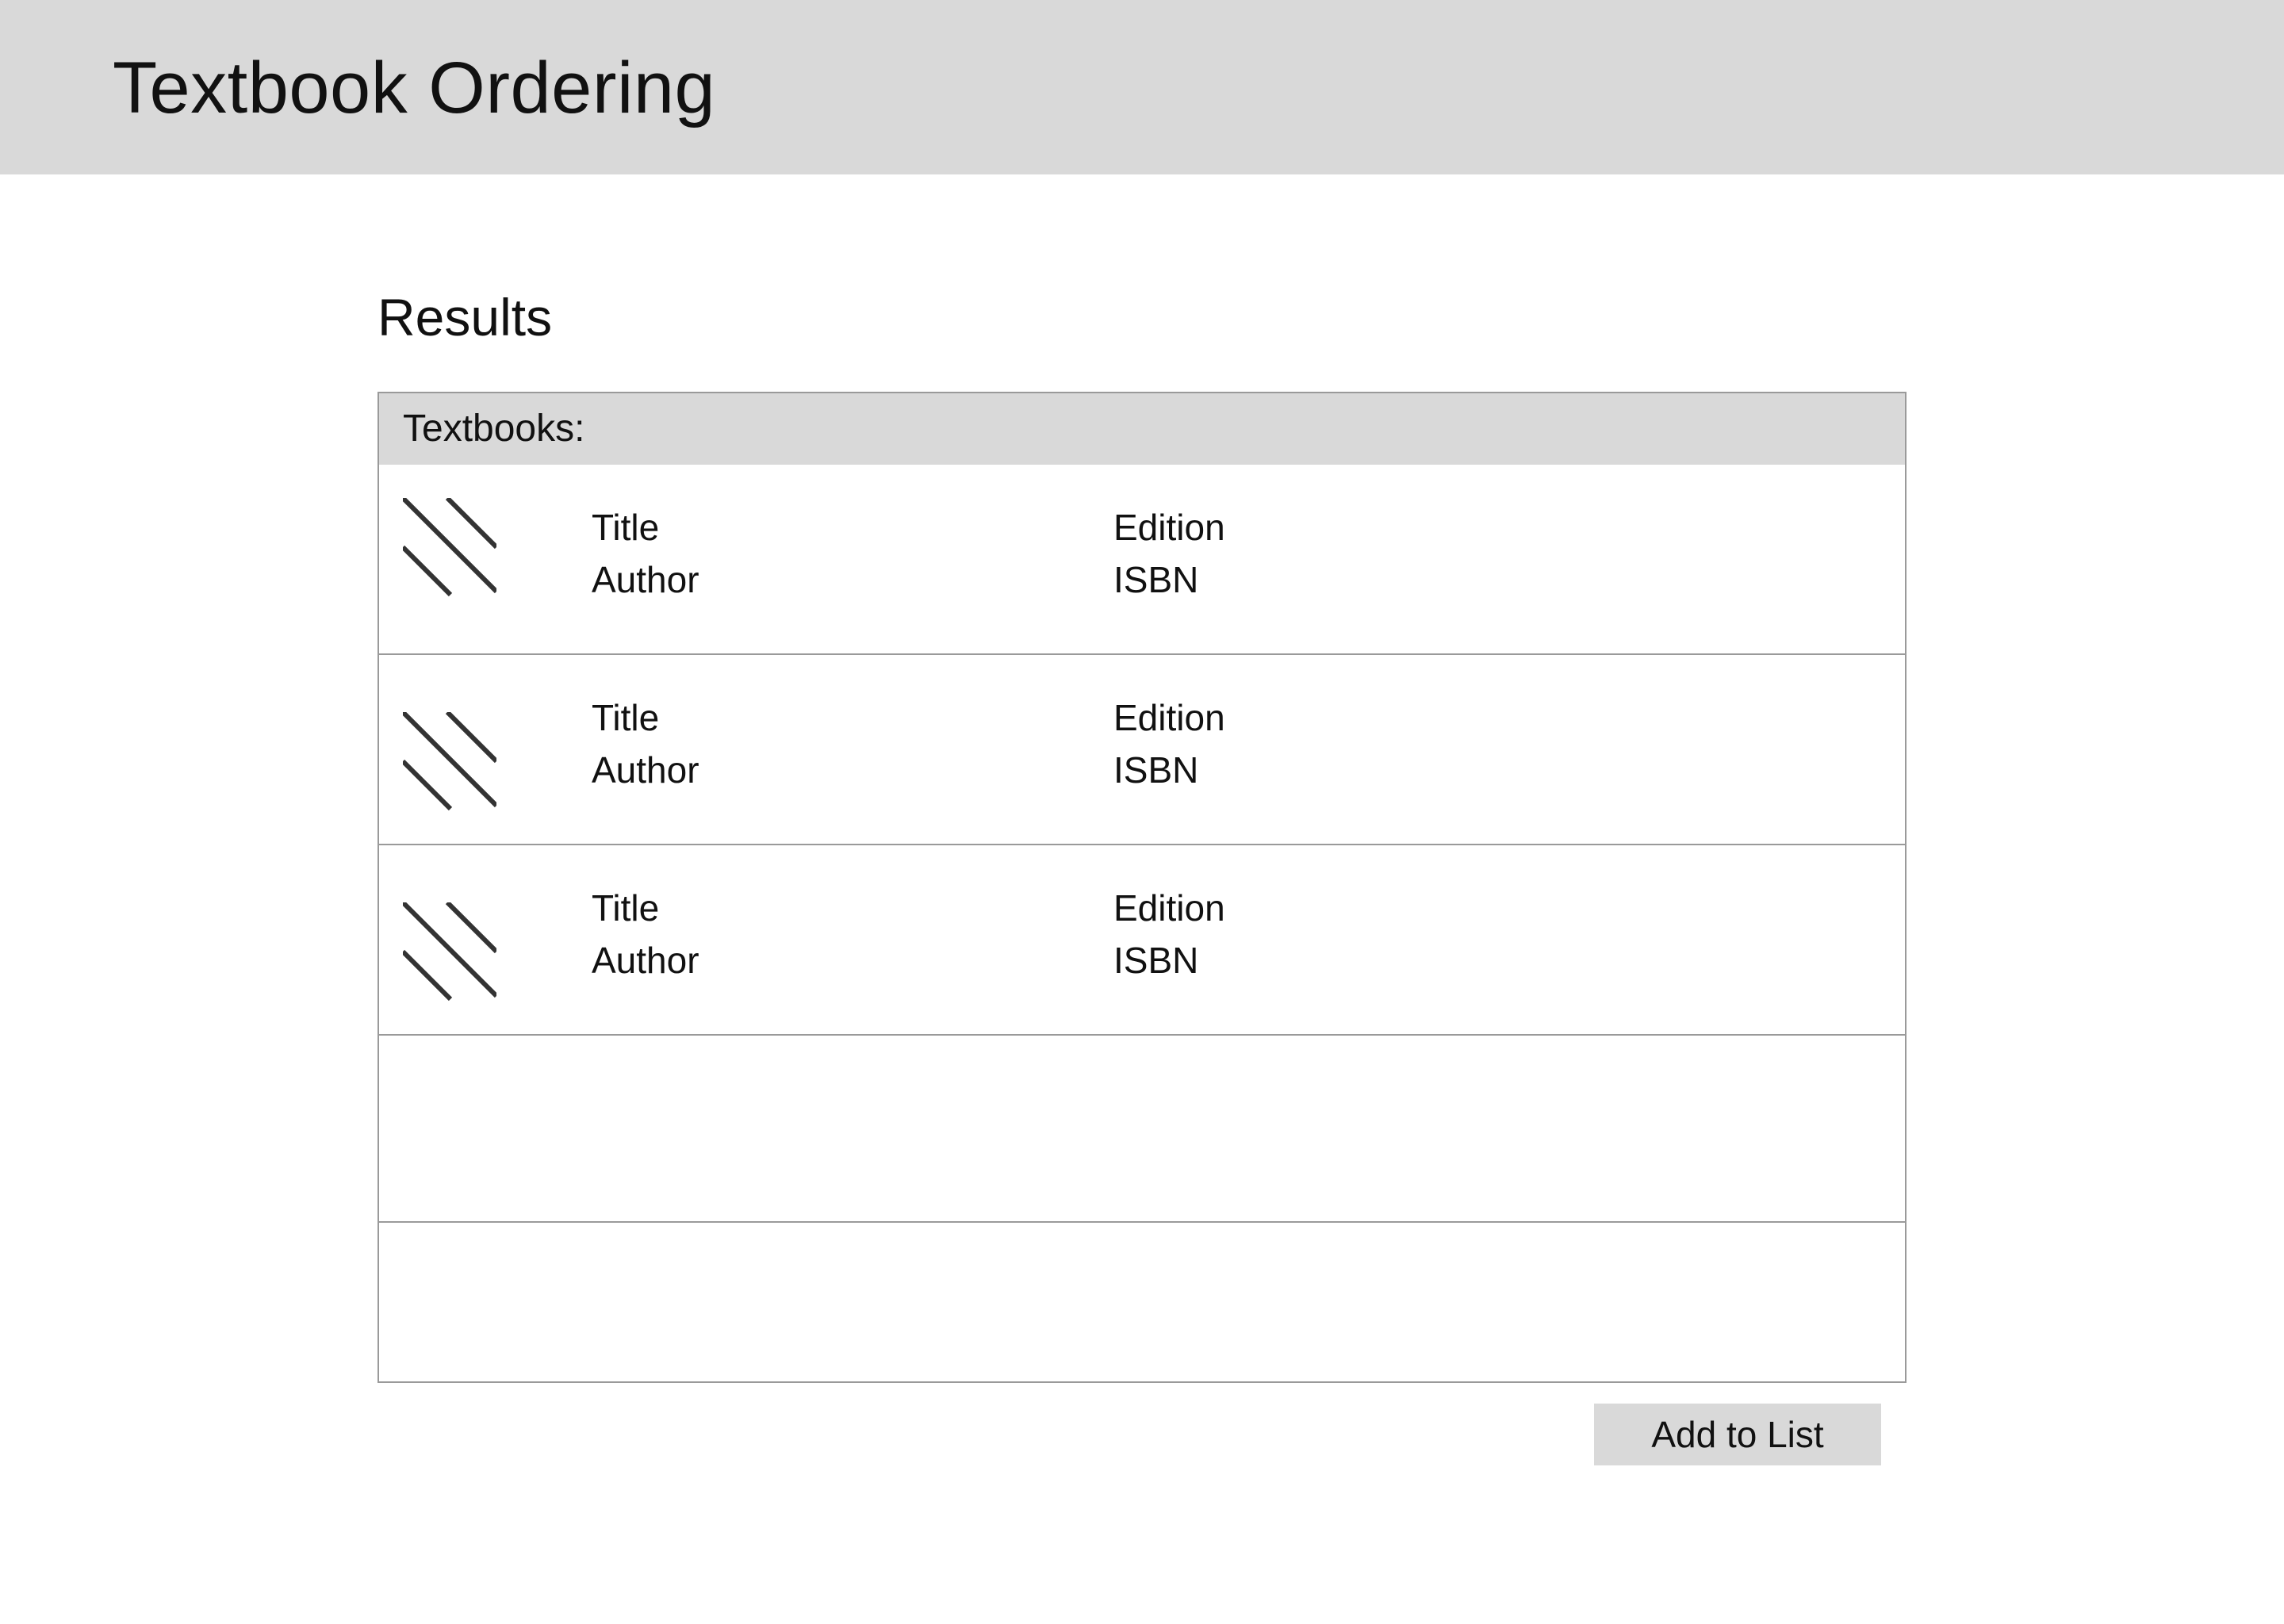 This screenshot has width=2284, height=1624. What do you see at coordinates (465, 317) in the screenshot?
I see `results-heading: Results` at bounding box center [465, 317].